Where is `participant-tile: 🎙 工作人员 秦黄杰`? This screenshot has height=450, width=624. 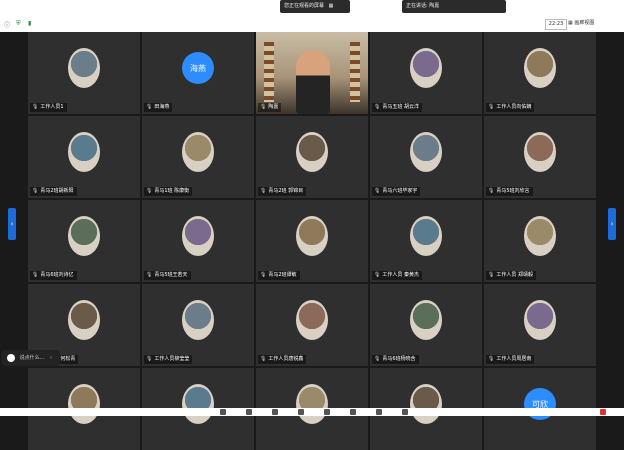 participant-tile: 🎙 工作人员 秦黄杰 is located at coordinates (426, 241).